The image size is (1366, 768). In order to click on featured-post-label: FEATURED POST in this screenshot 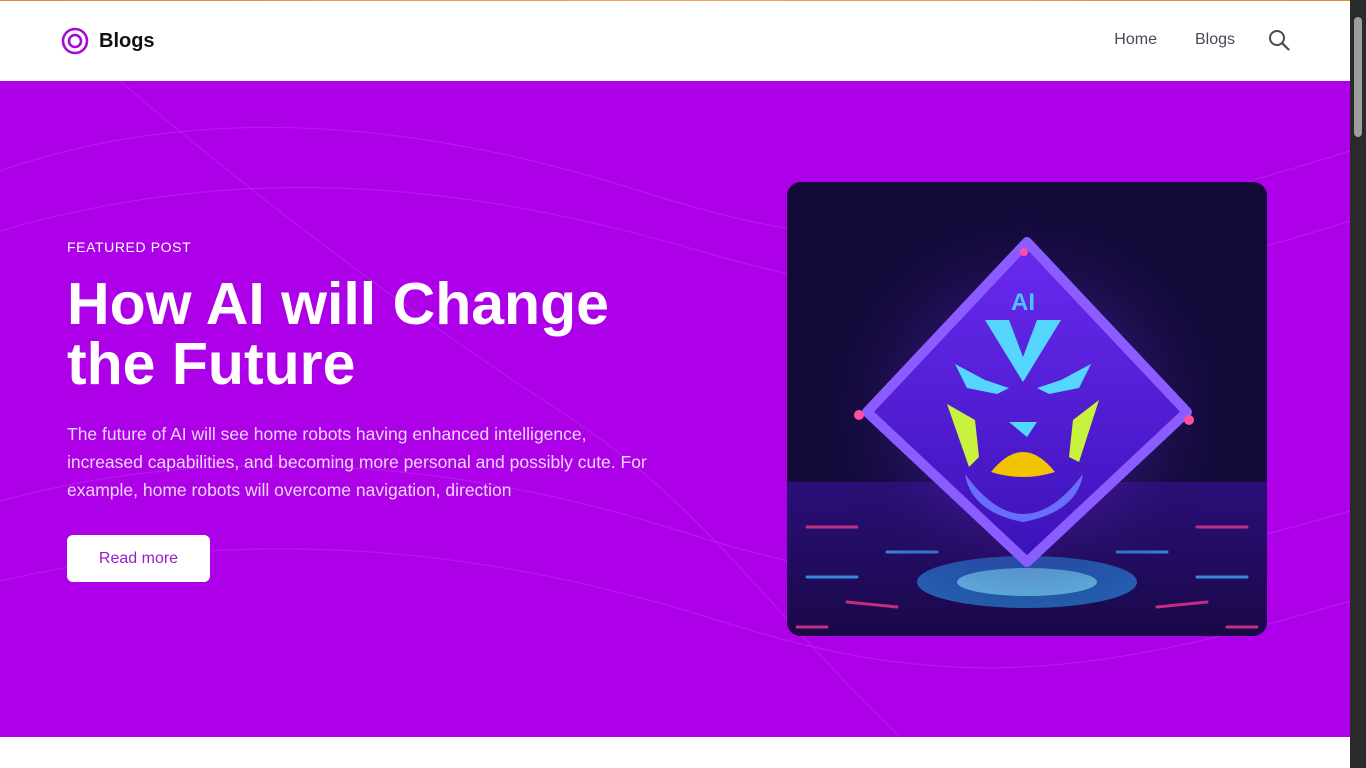, I will do `click(129, 247)`.